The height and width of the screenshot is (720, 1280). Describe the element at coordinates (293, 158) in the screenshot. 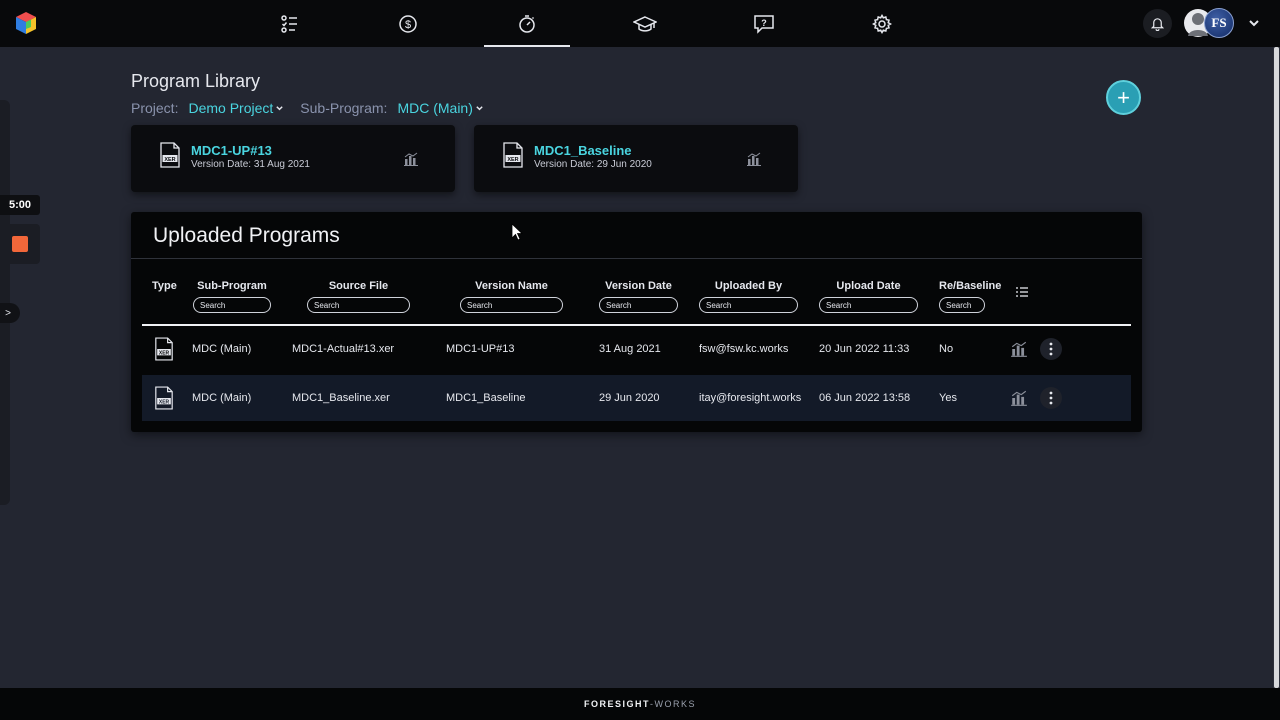

I see `version-card: XER MDC1-UP#13 Version Date: 31 Aug 2021` at that location.